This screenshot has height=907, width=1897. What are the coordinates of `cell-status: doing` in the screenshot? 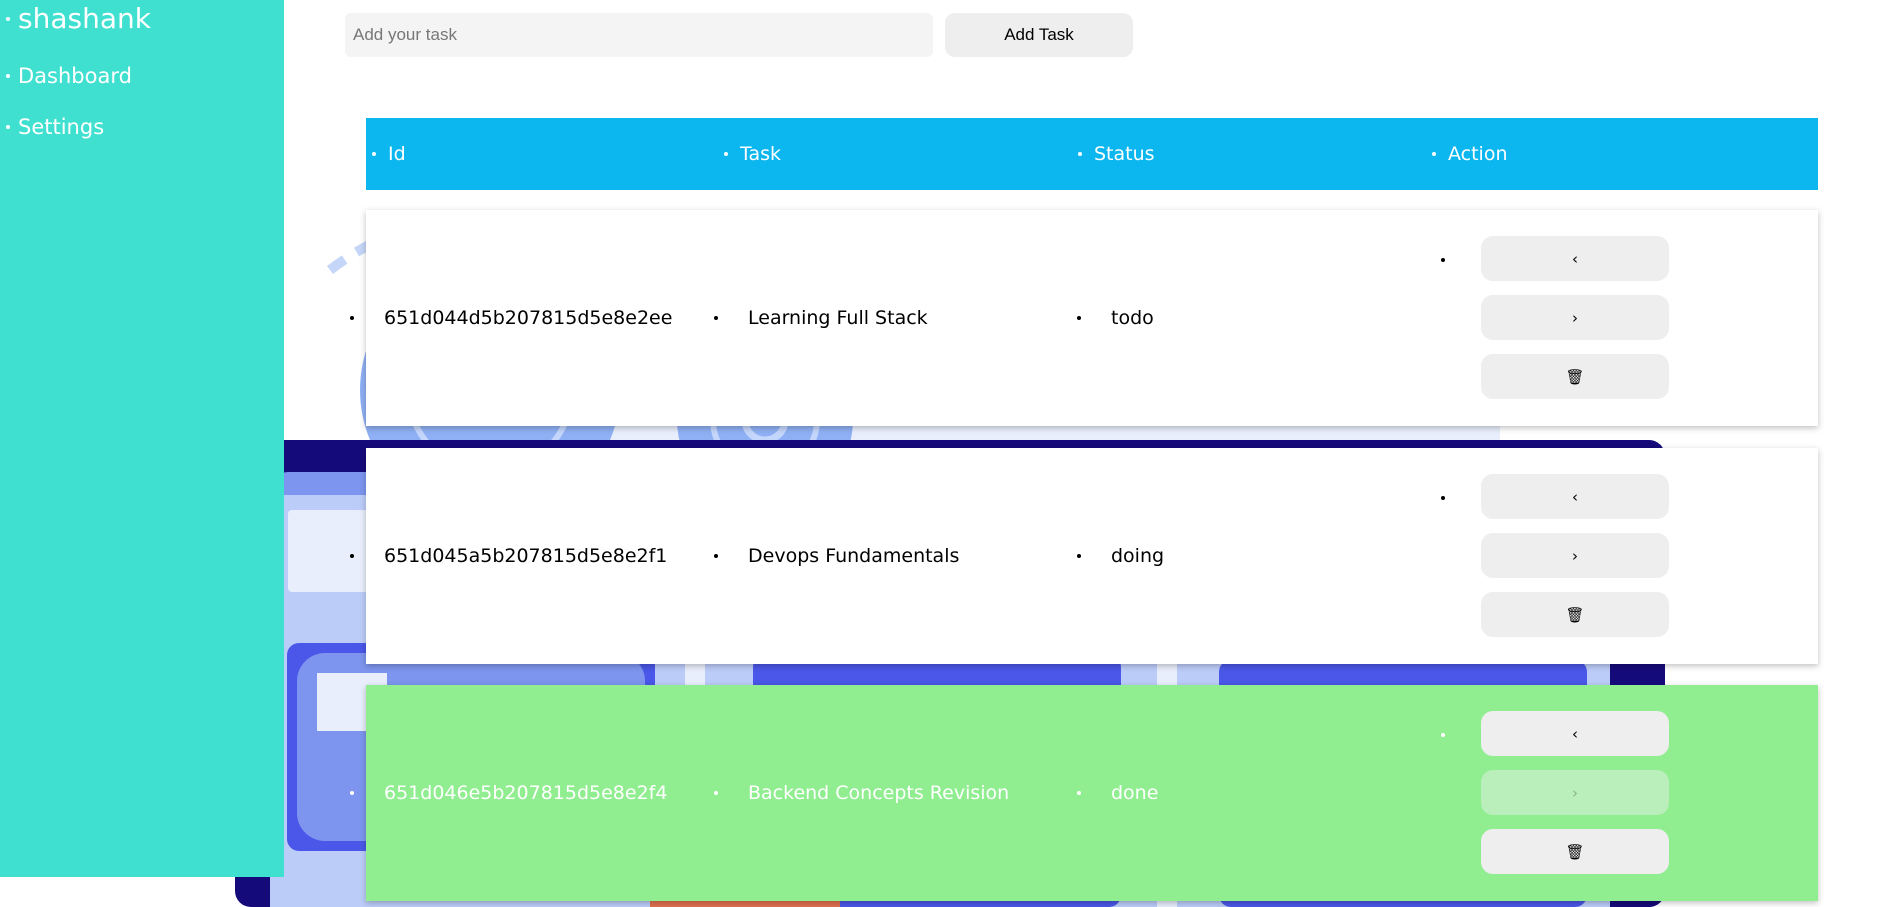 It's located at (1120, 556).